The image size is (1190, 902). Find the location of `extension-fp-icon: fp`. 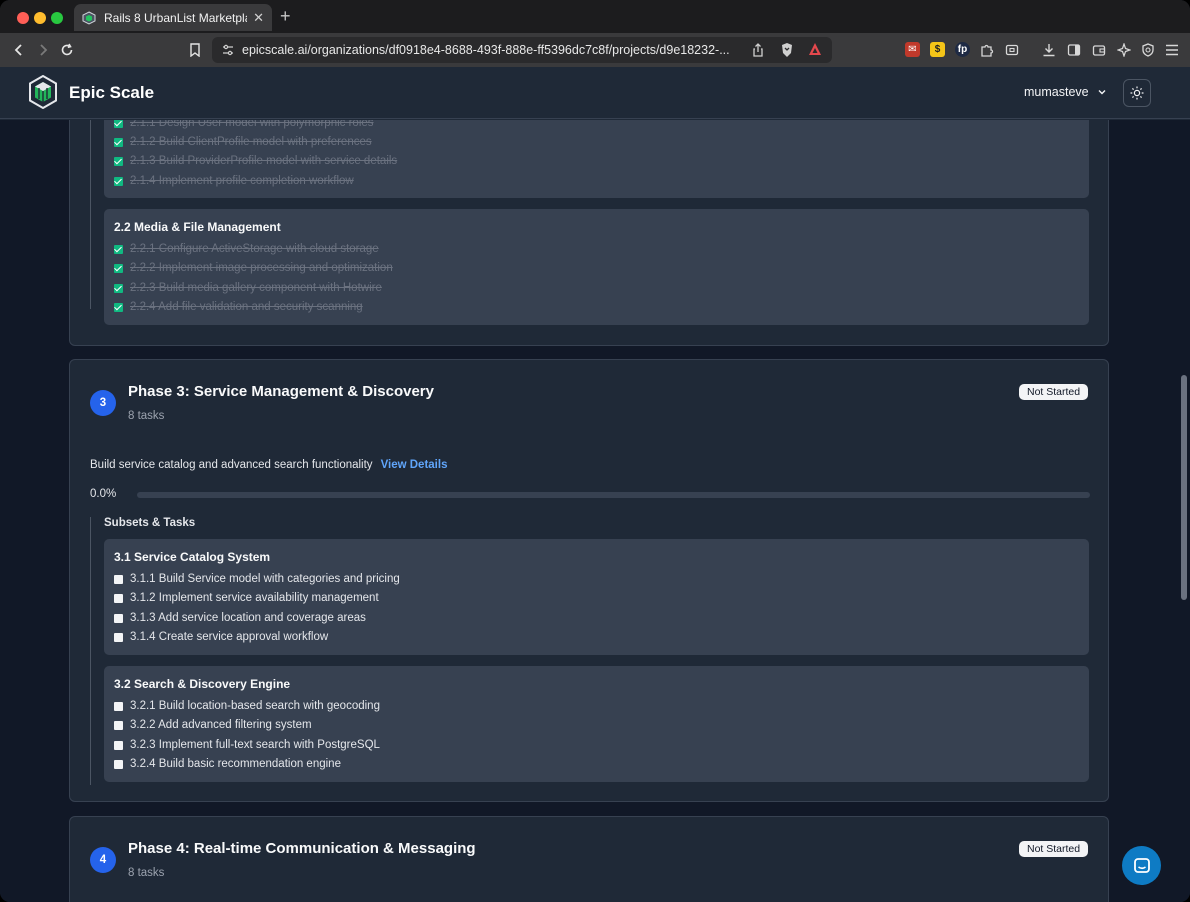

extension-fp-icon: fp is located at coordinates (962, 49).